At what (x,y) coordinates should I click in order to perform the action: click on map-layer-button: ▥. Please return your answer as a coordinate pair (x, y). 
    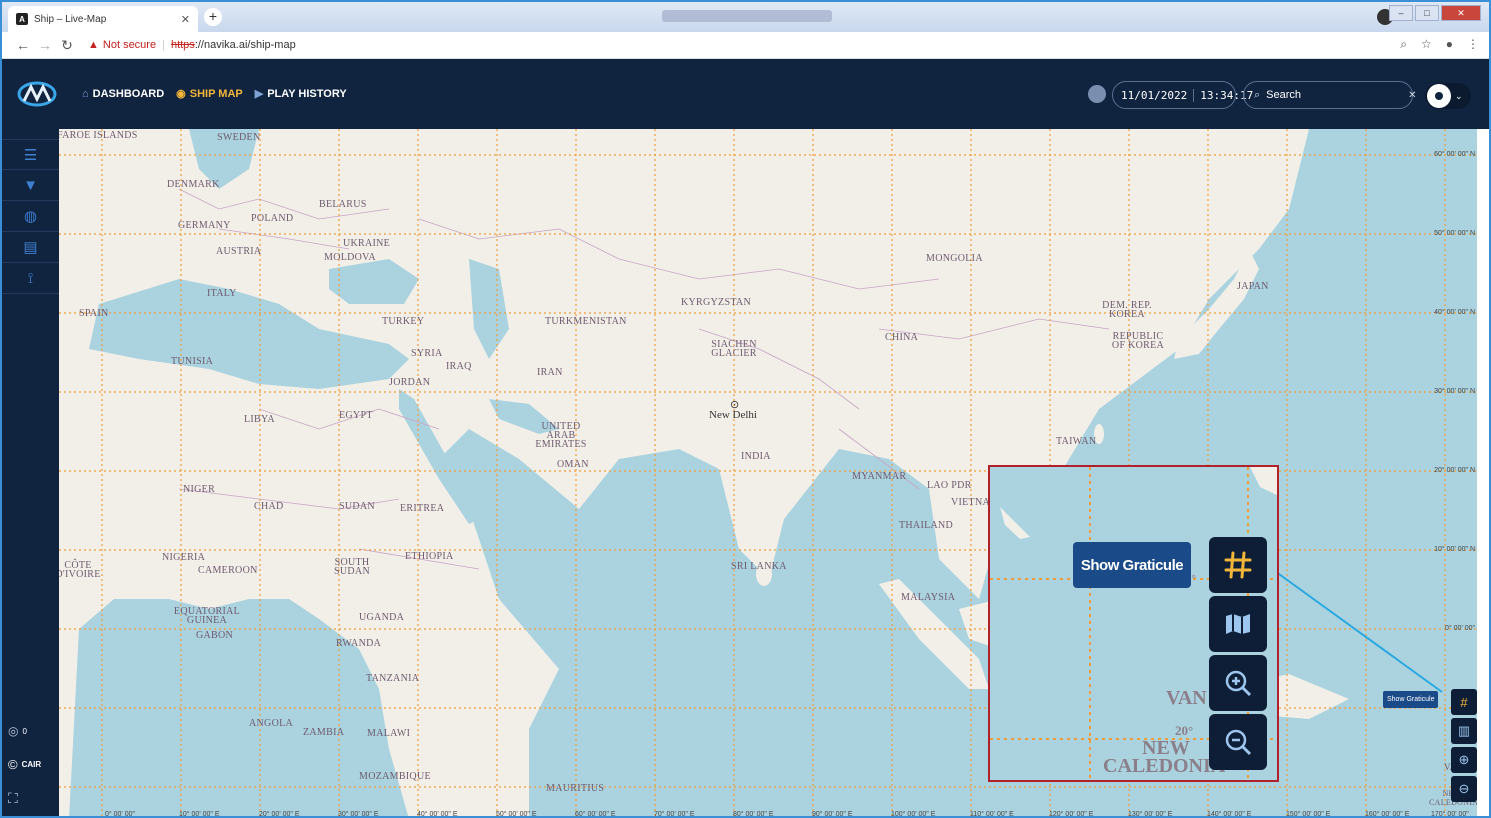
    Looking at the image, I should click on (1464, 731).